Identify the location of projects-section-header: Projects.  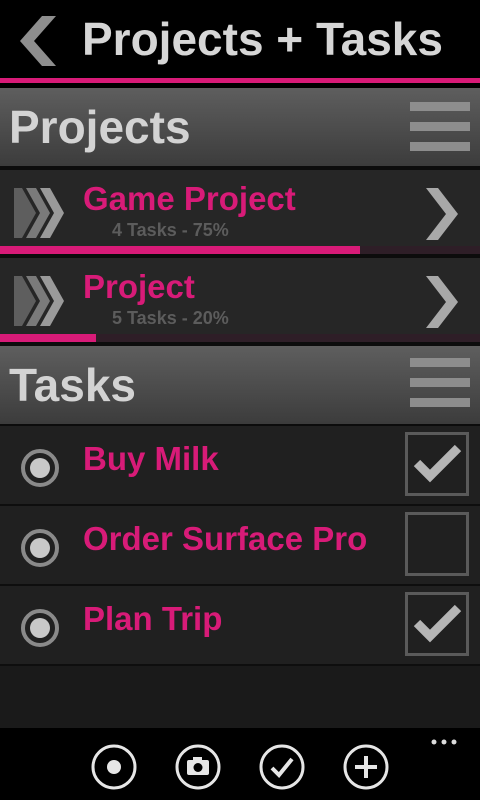
(240, 127).